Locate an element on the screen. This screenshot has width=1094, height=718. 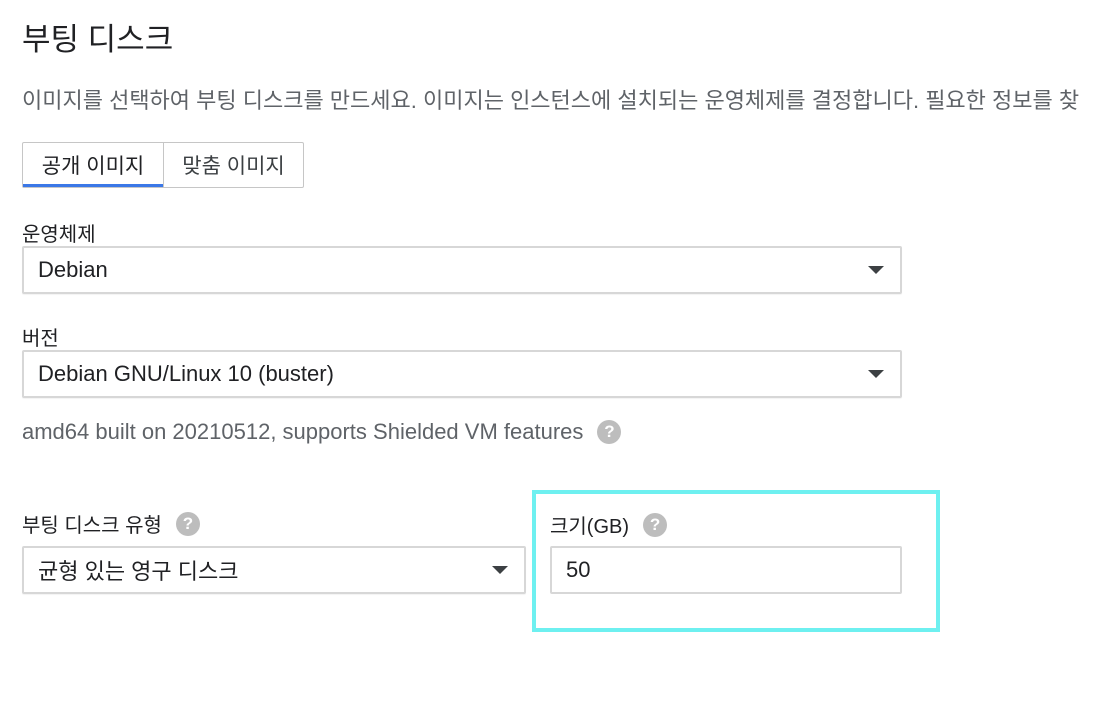
version-select: Debian GNU/Linux 10 (buster) is located at coordinates (462, 374).